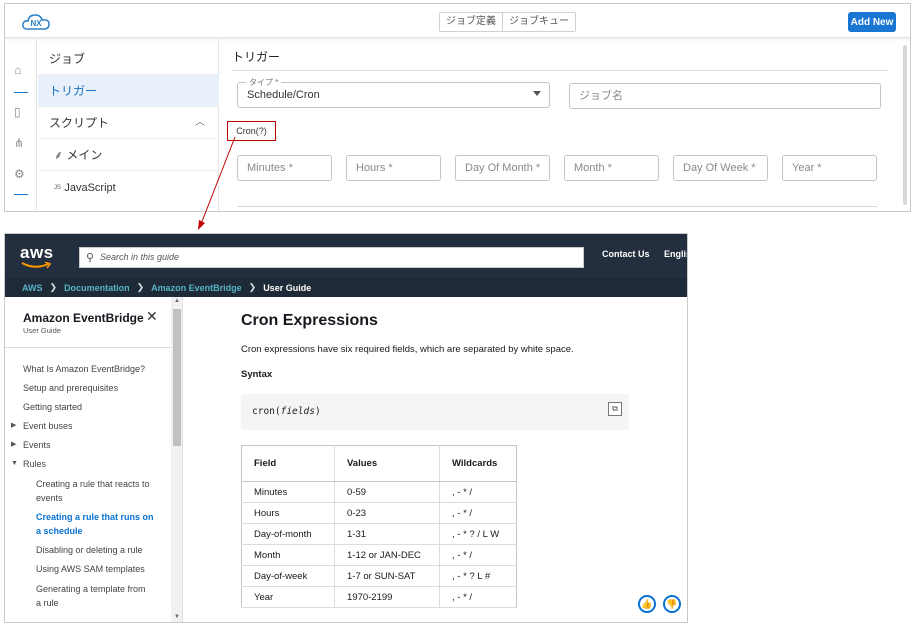 The width and height of the screenshot is (915, 625). What do you see at coordinates (256, 57) in the screenshot?
I see `page-title: トリガー` at bounding box center [256, 57].